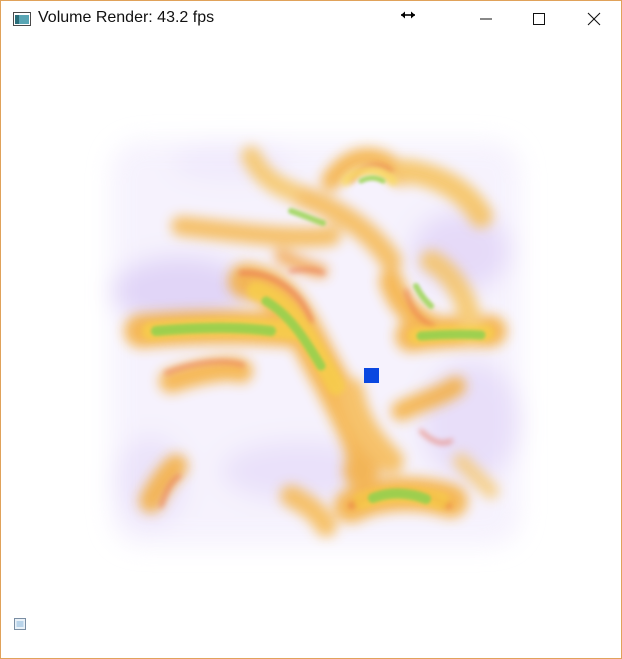  I want to click on maximize-button, so click(539, 19).